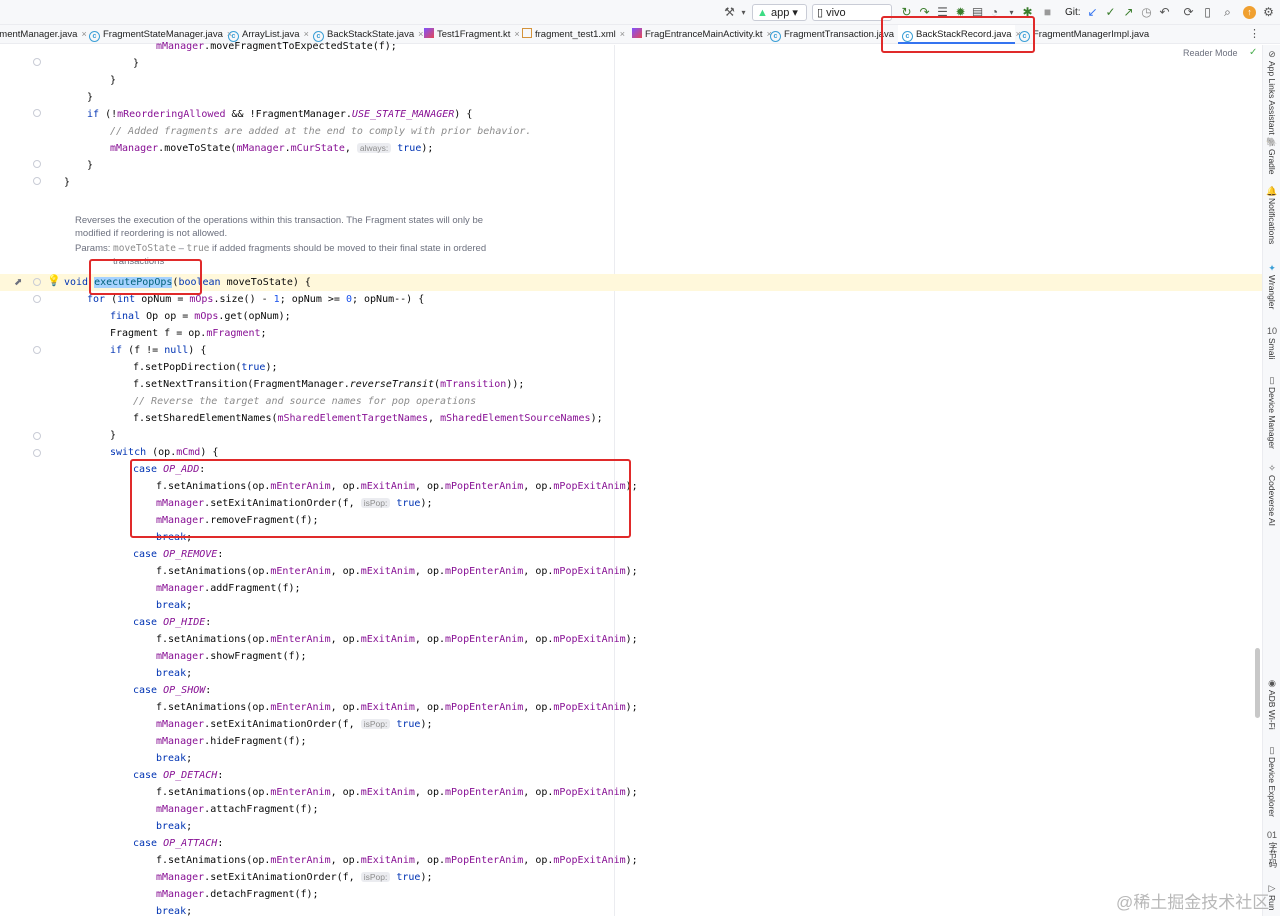  What do you see at coordinates (1271, 293) in the screenshot?
I see `tool-wrangler: ✦ Wrangler` at bounding box center [1271, 293].